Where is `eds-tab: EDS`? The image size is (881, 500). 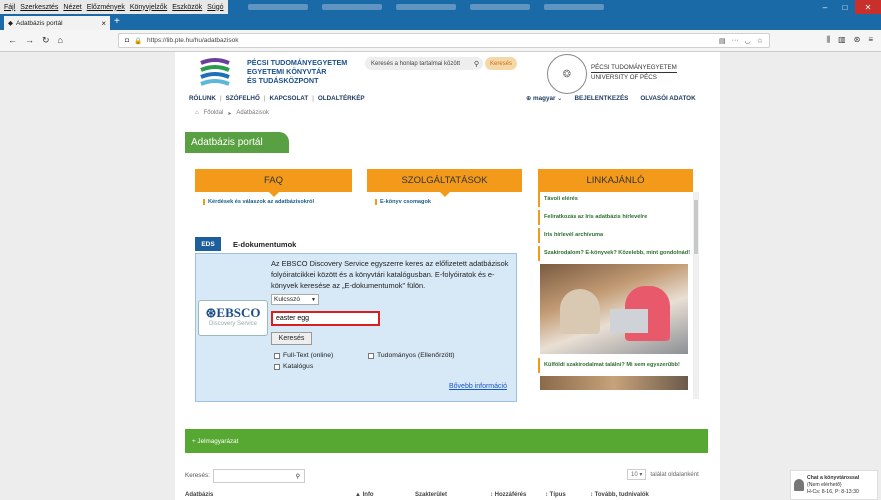
eds-tab: EDS is located at coordinates (208, 244).